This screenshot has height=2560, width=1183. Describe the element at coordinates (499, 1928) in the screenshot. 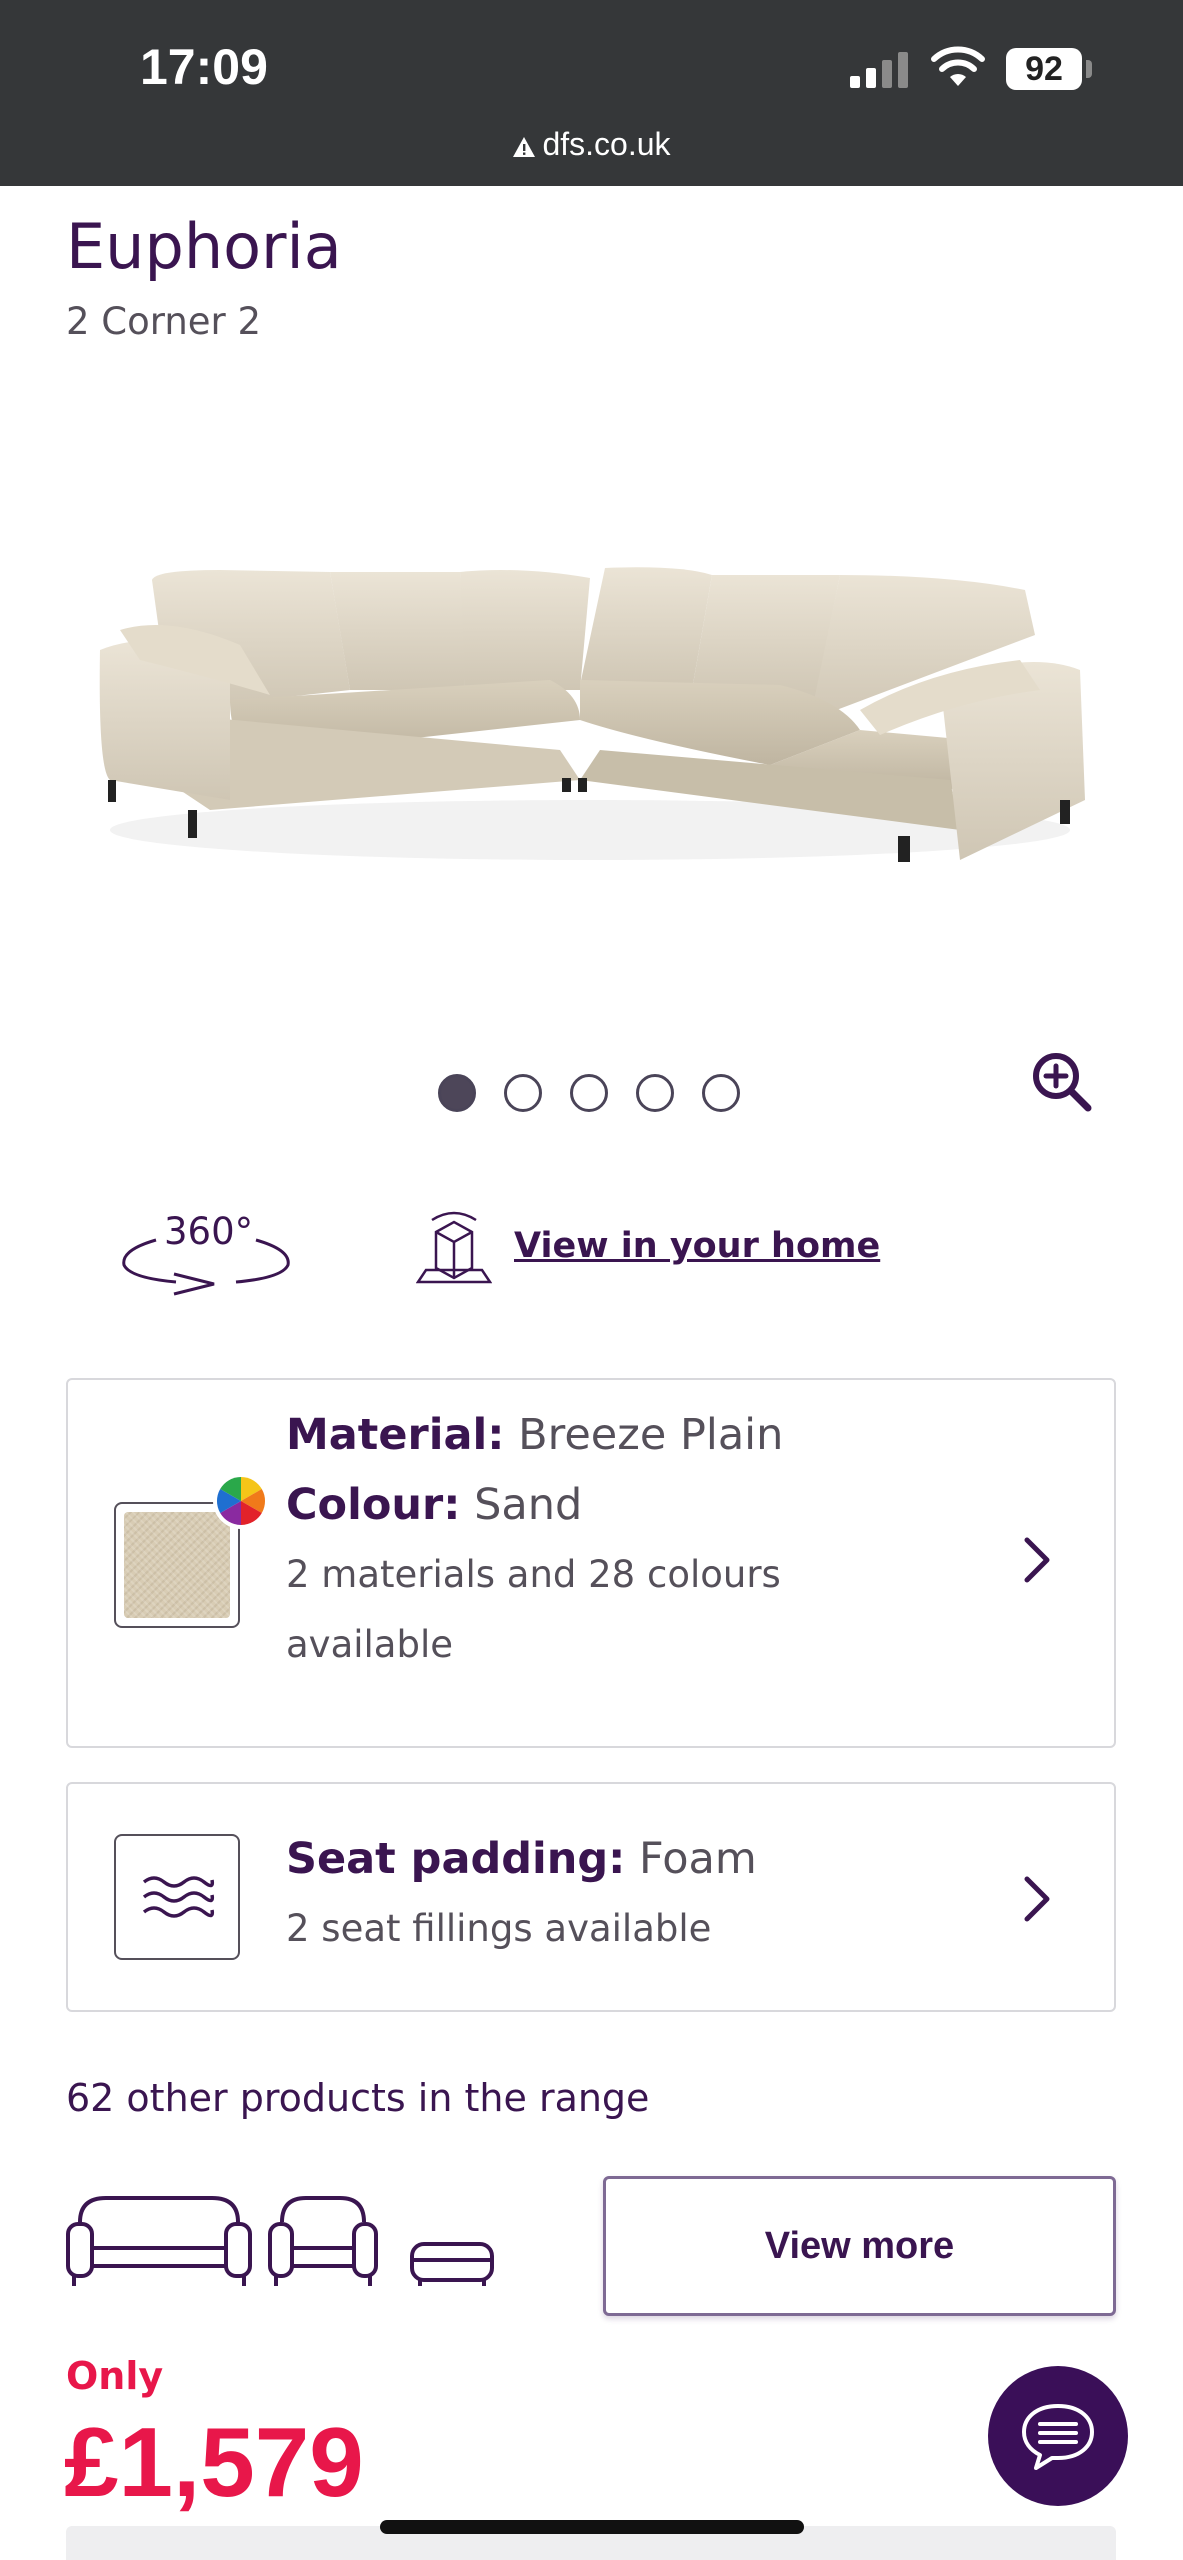

I see `padding-availability: 2 seat fillings available` at that location.